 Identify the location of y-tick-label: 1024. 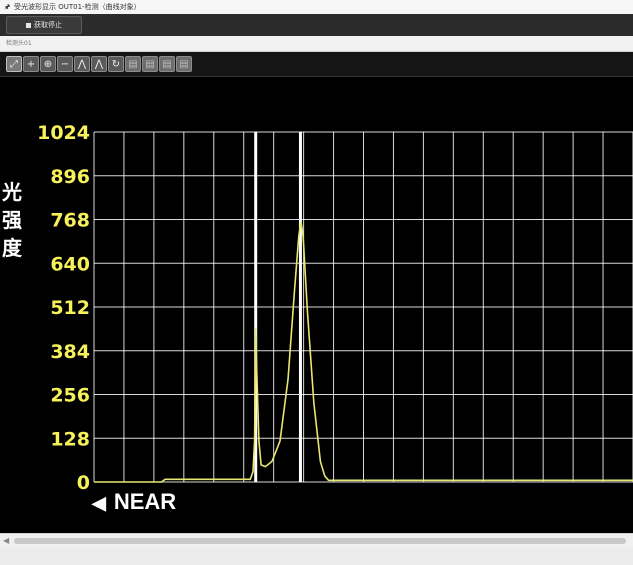
(63, 133).